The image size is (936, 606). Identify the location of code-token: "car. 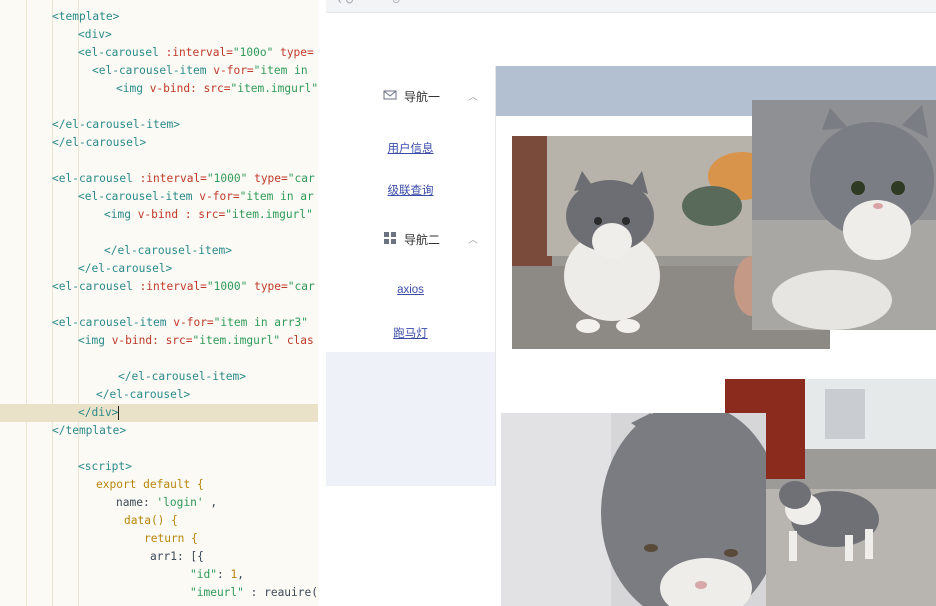
(301, 178).